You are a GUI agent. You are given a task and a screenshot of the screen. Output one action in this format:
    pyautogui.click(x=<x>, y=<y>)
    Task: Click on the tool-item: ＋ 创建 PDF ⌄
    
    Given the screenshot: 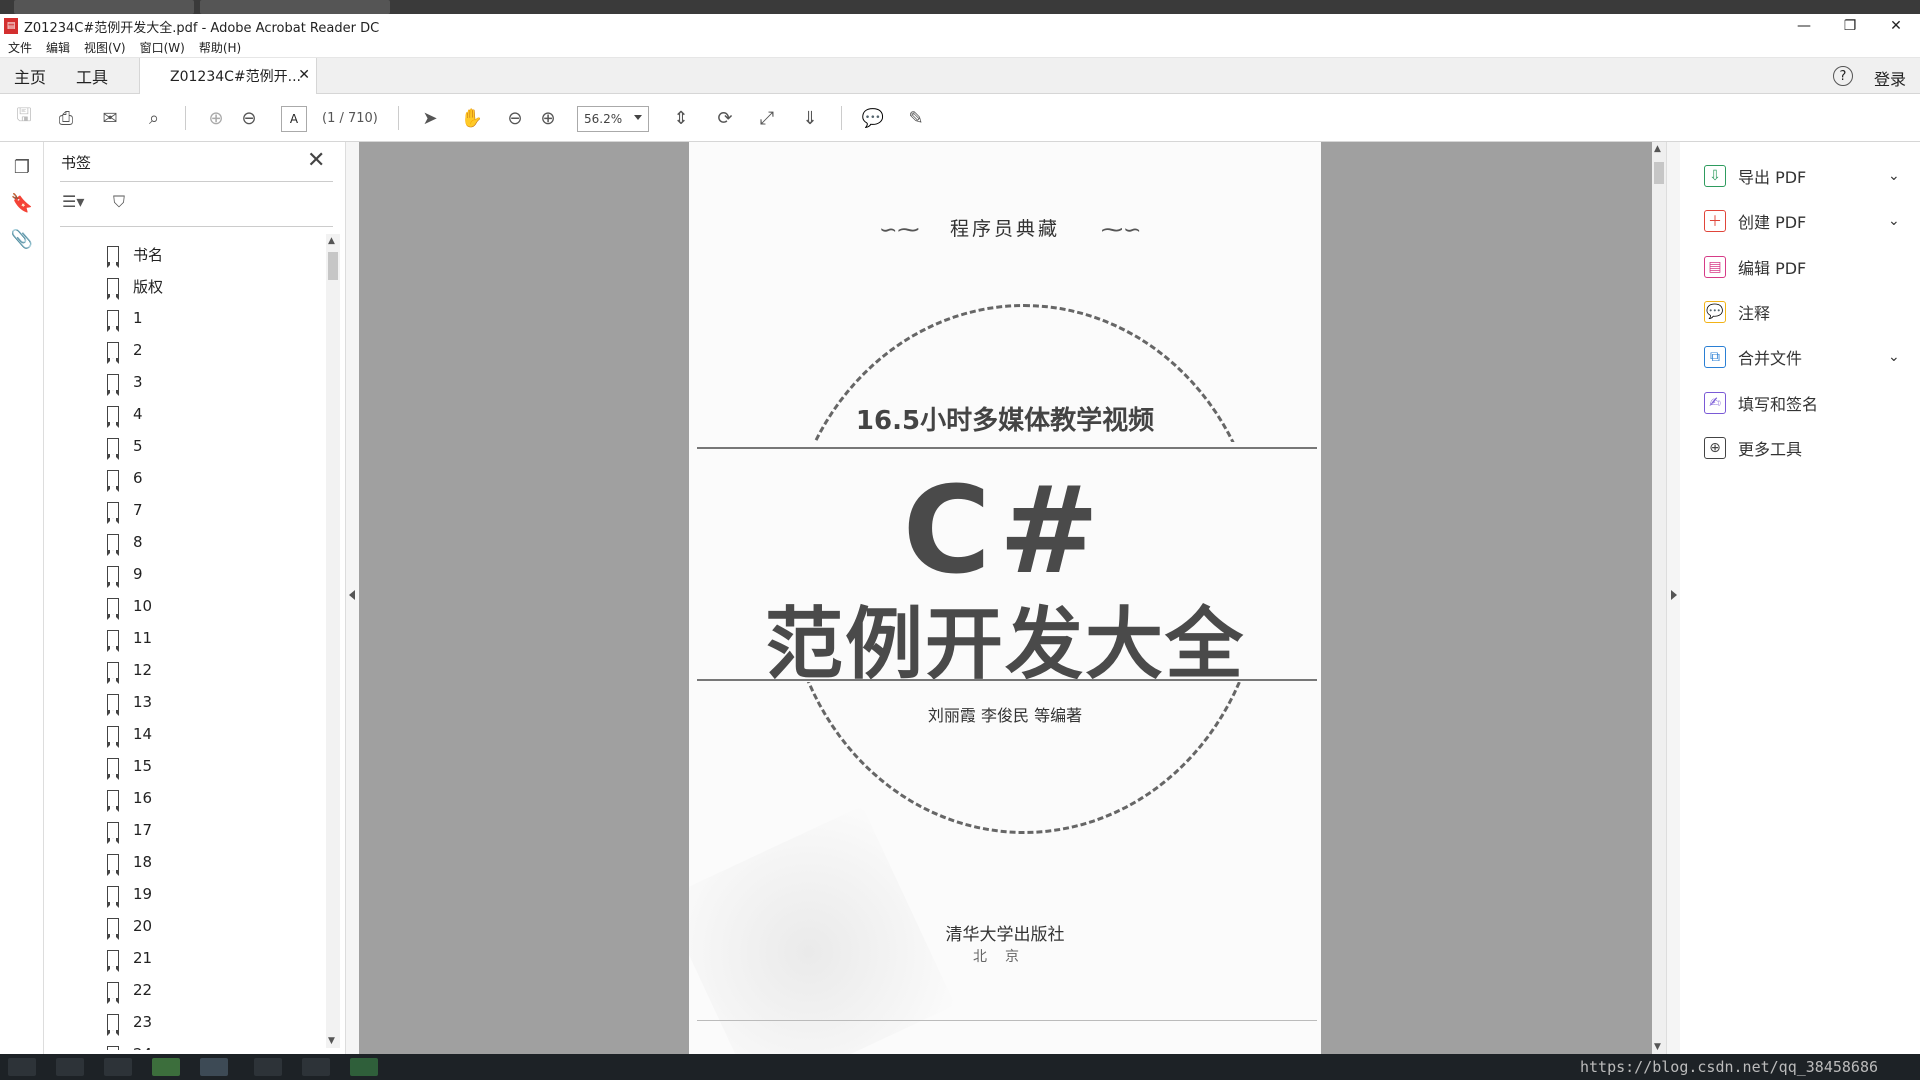 What is the action you would take?
    pyautogui.click(x=1802, y=221)
    